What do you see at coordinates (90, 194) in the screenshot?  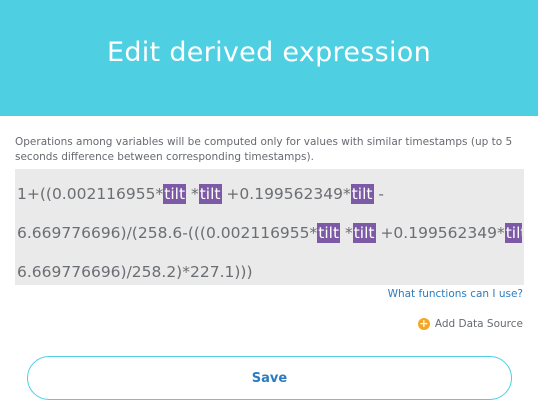 I see `expression-text: 1+((0.002116955*` at bounding box center [90, 194].